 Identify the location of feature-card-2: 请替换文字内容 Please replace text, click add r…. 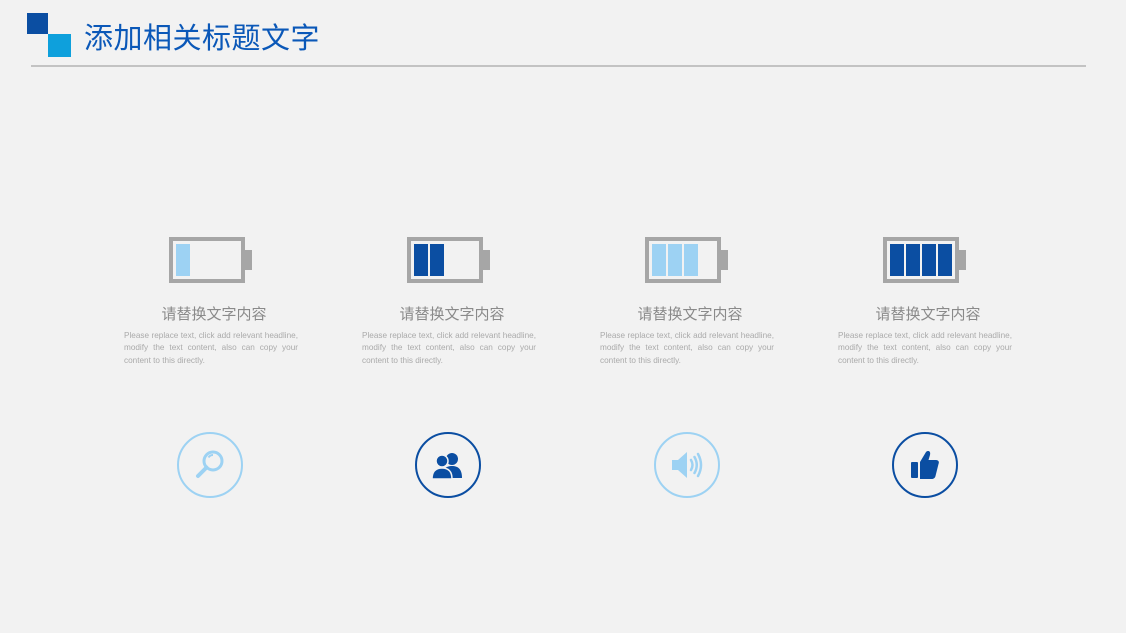
(456, 301).